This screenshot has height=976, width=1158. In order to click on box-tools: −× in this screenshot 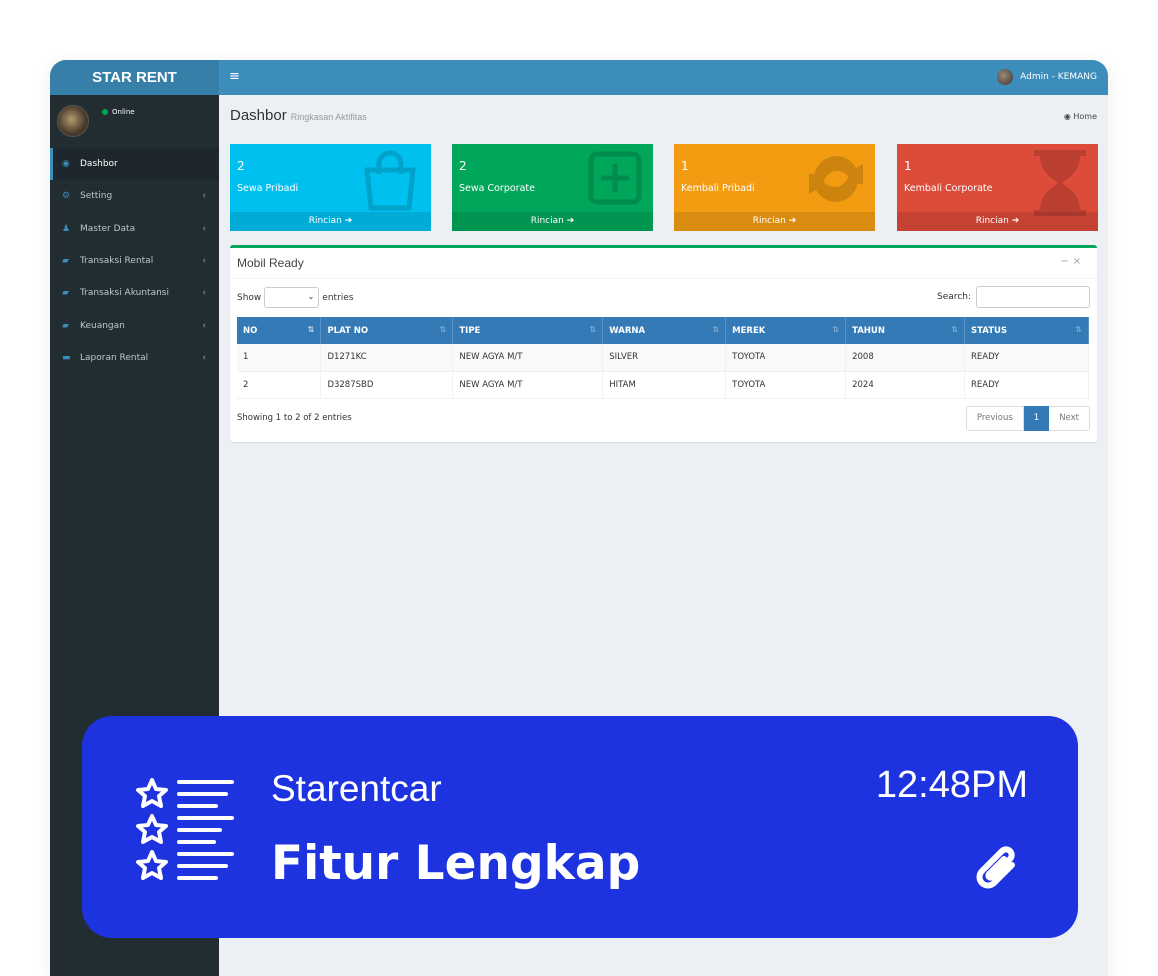, I will do `click(1072, 261)`.